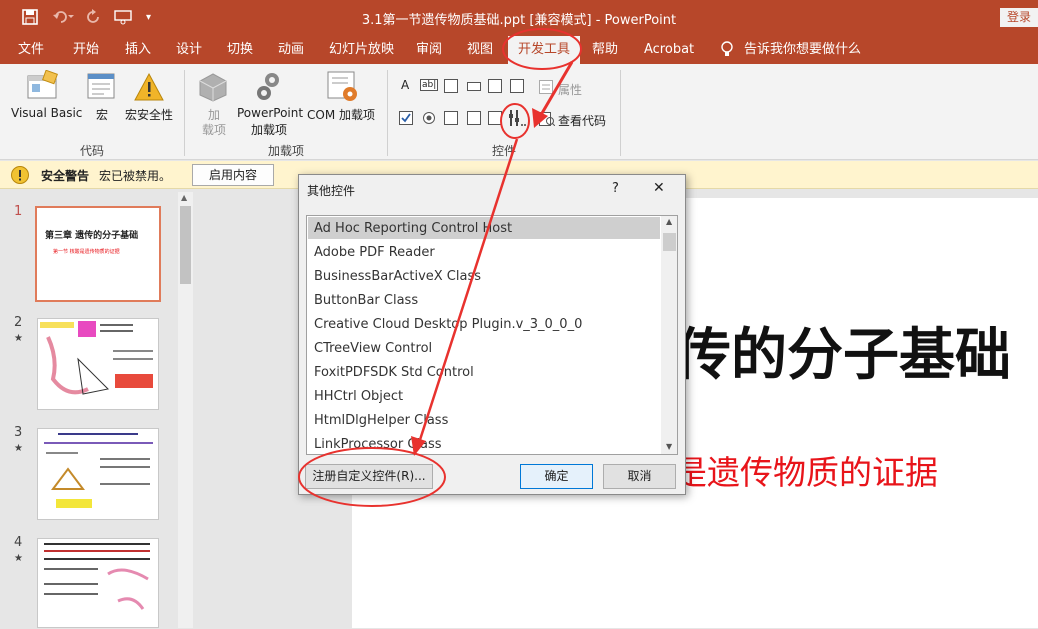 This screenshot has width=1038, height=629. What do you see at coordinates (515, 121) in the screenshot?
I see `annotation-ellipse-more-controls` at bounding box center [515, 121].